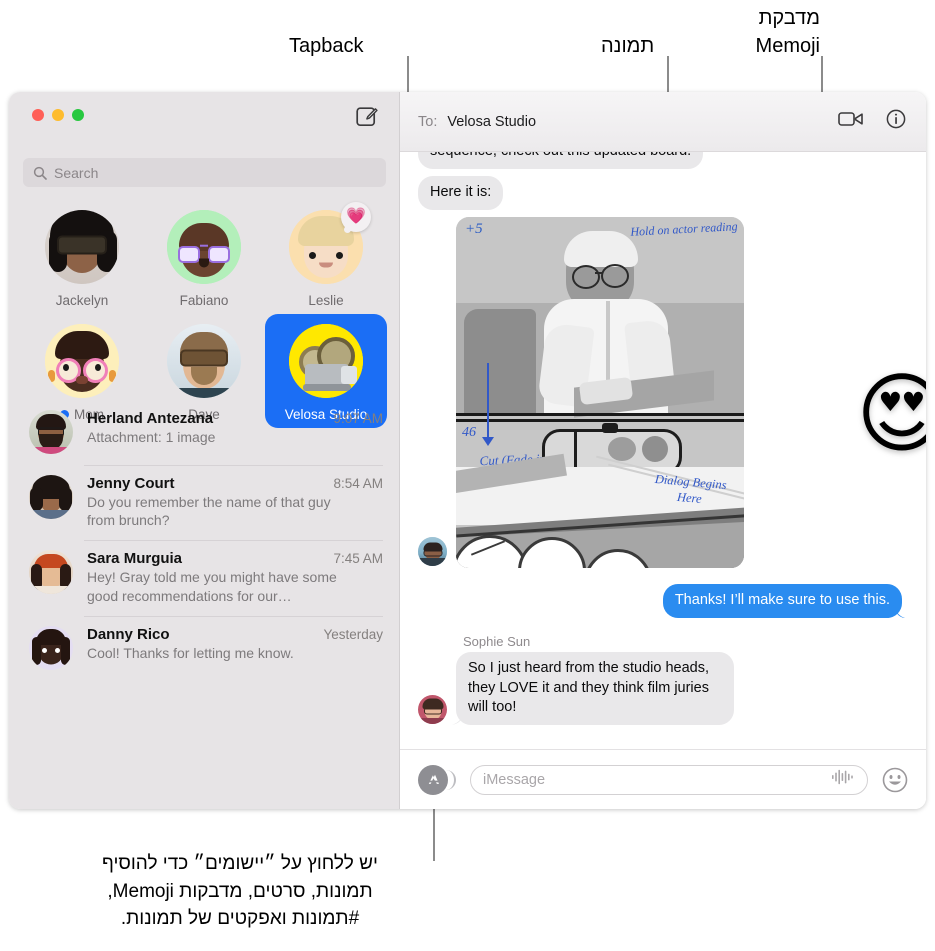 The image size is (935, 951). What do you see at coordinates (151, 437) in the screenshot?
I see `conversation-preview: Attachment: 1 image` at bounding box center [151, 437].